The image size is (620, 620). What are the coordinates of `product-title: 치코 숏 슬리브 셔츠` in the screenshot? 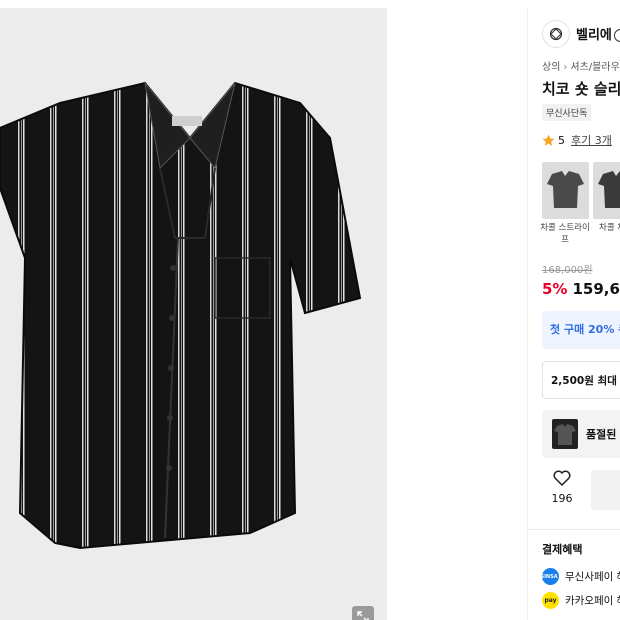 It's located at (581, 89).